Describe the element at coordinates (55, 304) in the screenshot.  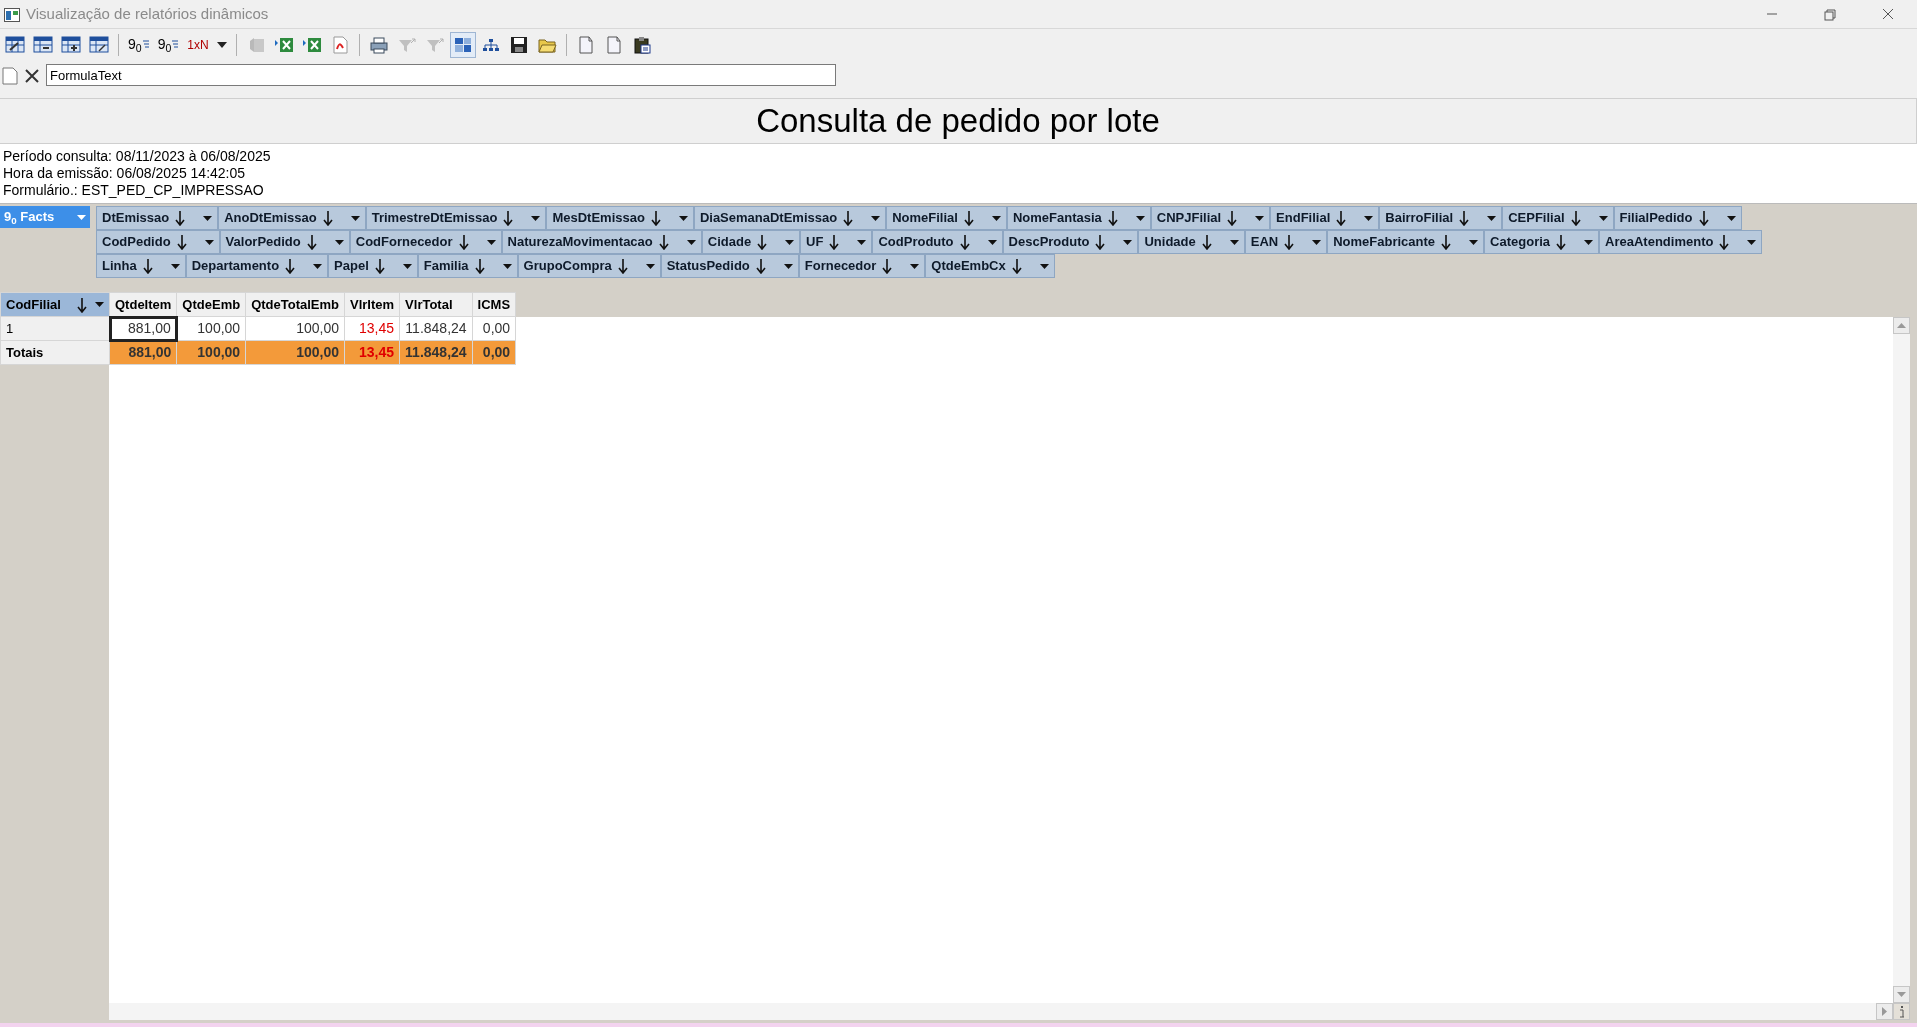
I see `row-field-header: CodFilial` at that location.